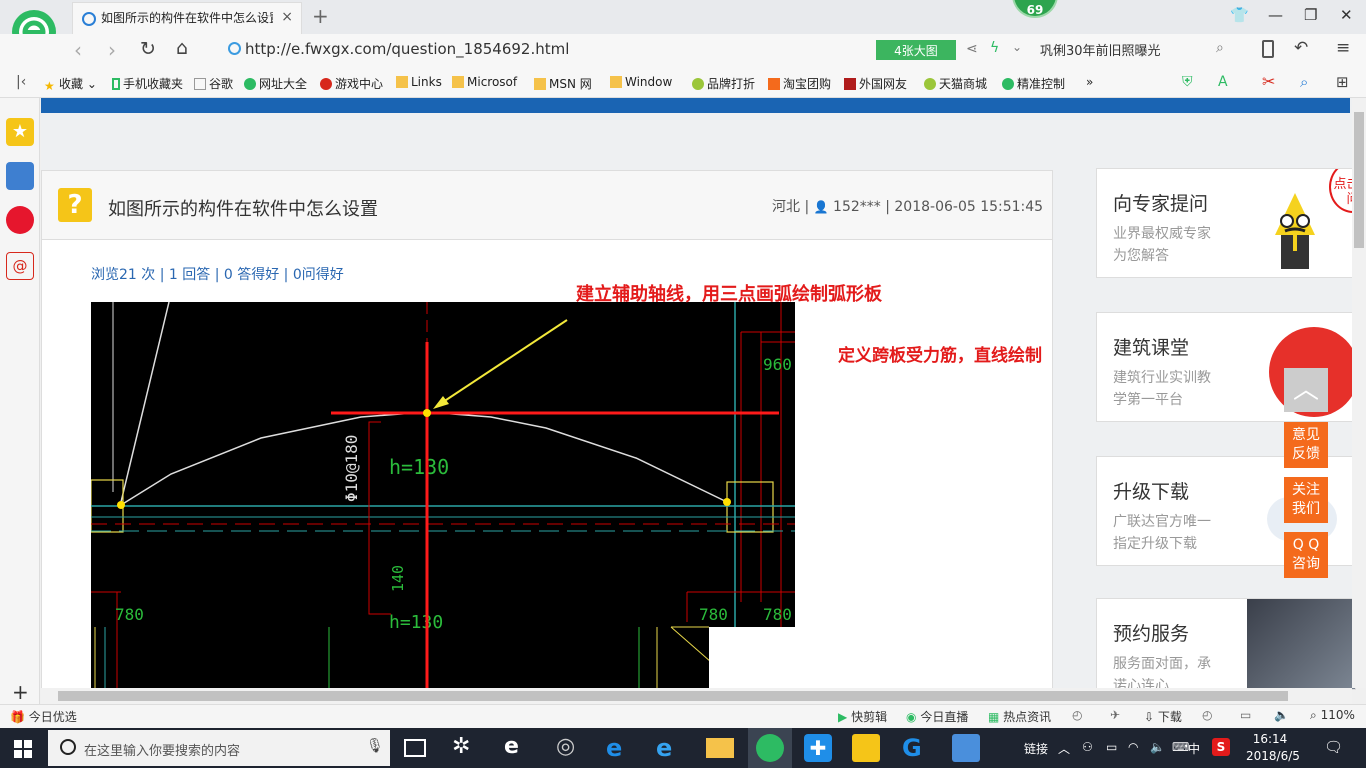 Image resolution: width=1366 pixels, height=768 pixels. I want to click on news-list-icon, so click(20, 176).